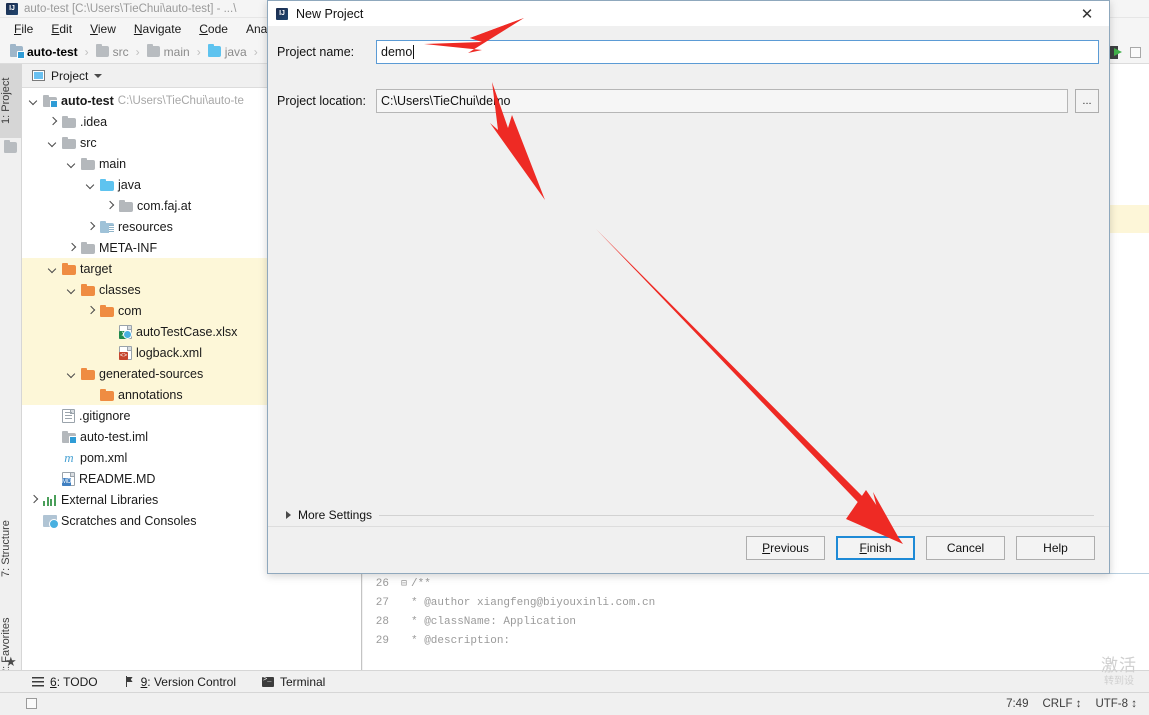  Describe the element at coordinates (107, 226) in the screenshot. I see `resources-folder-icon` at that location.